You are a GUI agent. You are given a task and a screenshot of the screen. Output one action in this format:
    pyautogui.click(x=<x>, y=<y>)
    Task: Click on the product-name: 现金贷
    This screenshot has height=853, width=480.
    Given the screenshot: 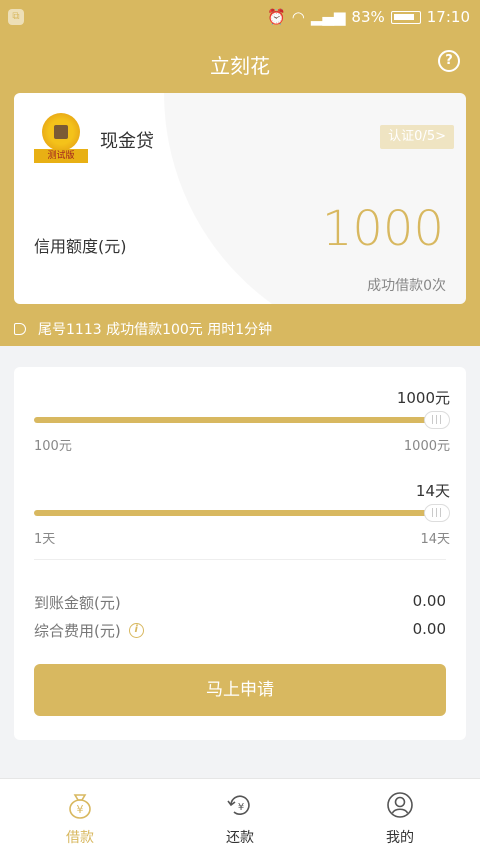 What is the action you would take?
    pyautogui.click(x=127, y=141)
    